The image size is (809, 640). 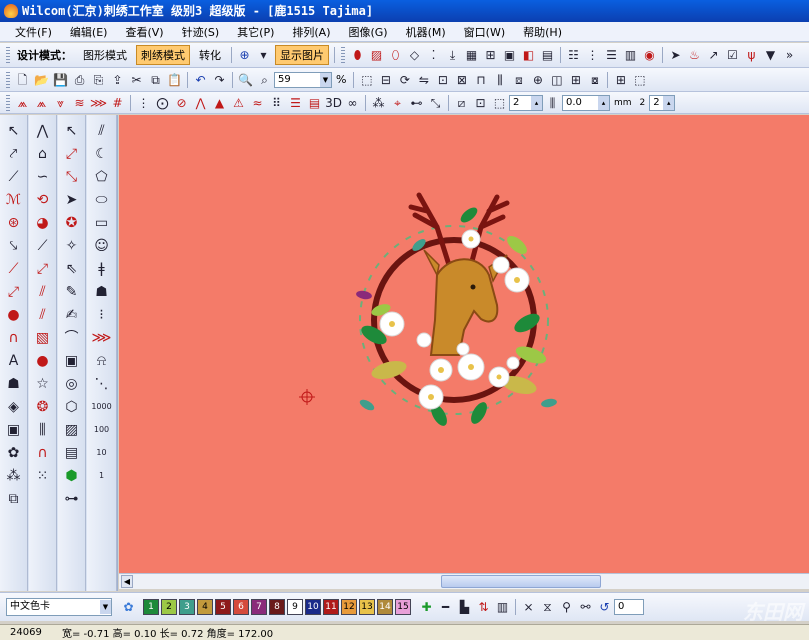 What do you see at coordinates (349, 607) in the screenshot?
I see `color-swatch: 12` at bounding box center [349, 607].